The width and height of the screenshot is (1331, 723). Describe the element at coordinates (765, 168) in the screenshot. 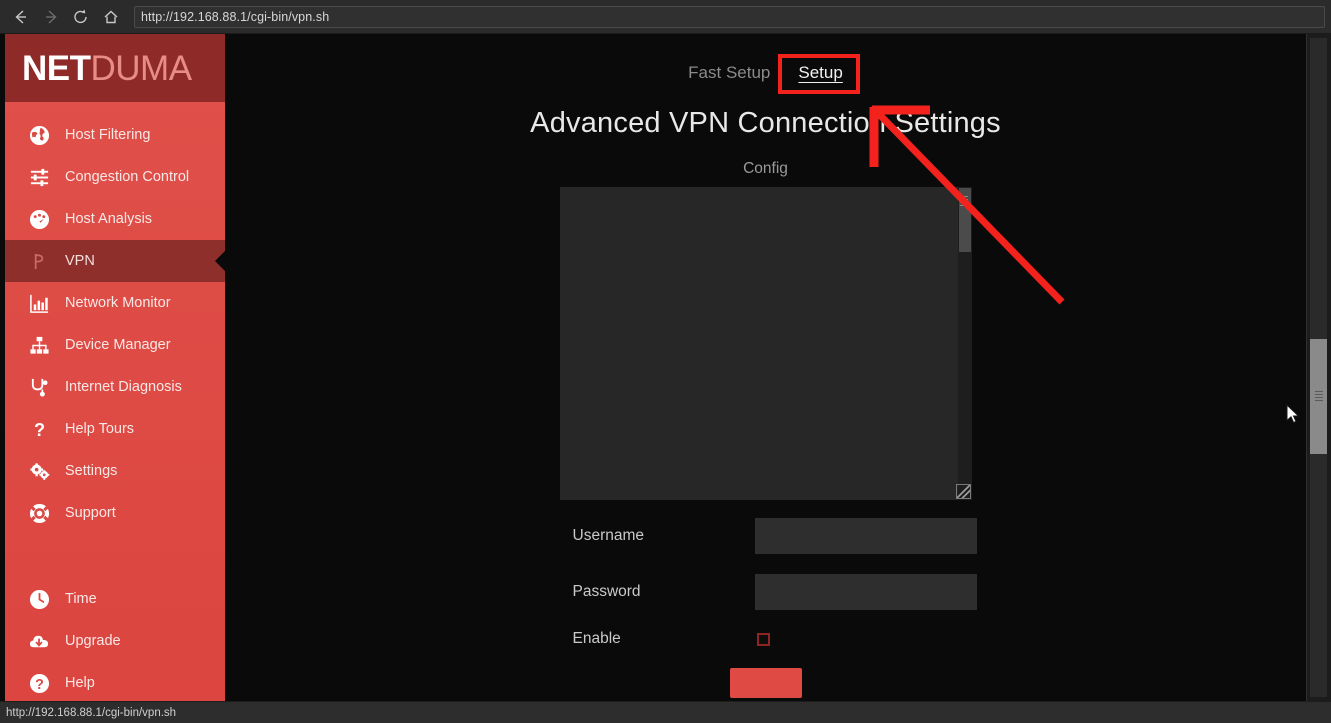

I see `config-label: Config` at that location.